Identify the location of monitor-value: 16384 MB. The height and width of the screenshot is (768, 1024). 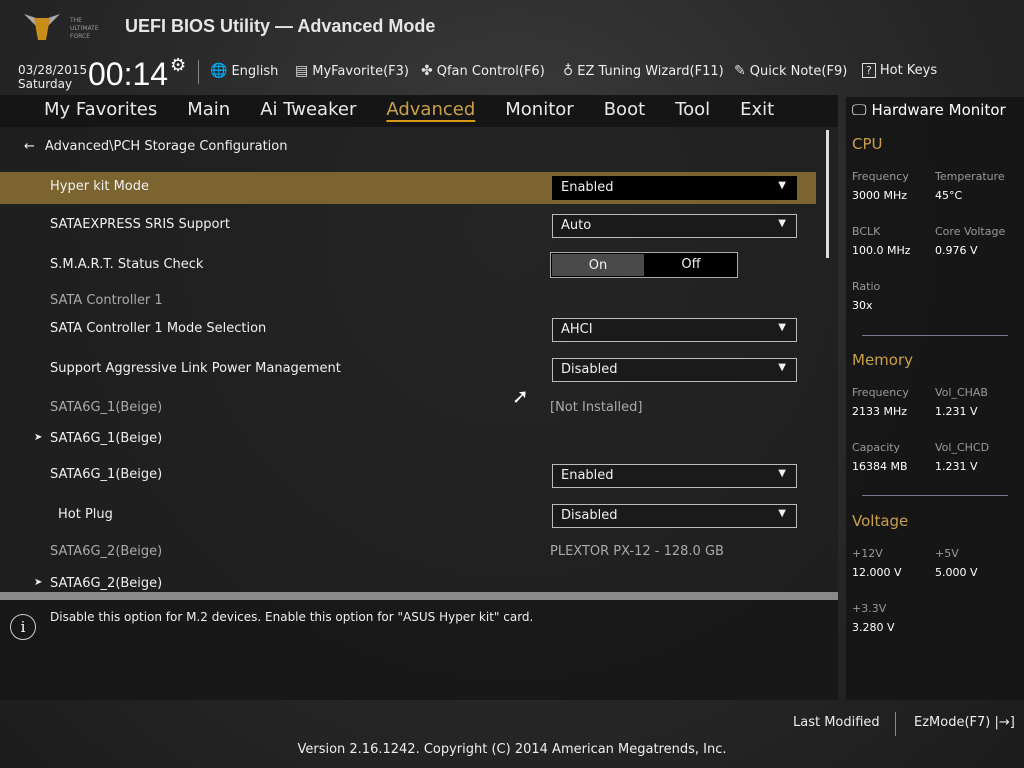
(880, 466).